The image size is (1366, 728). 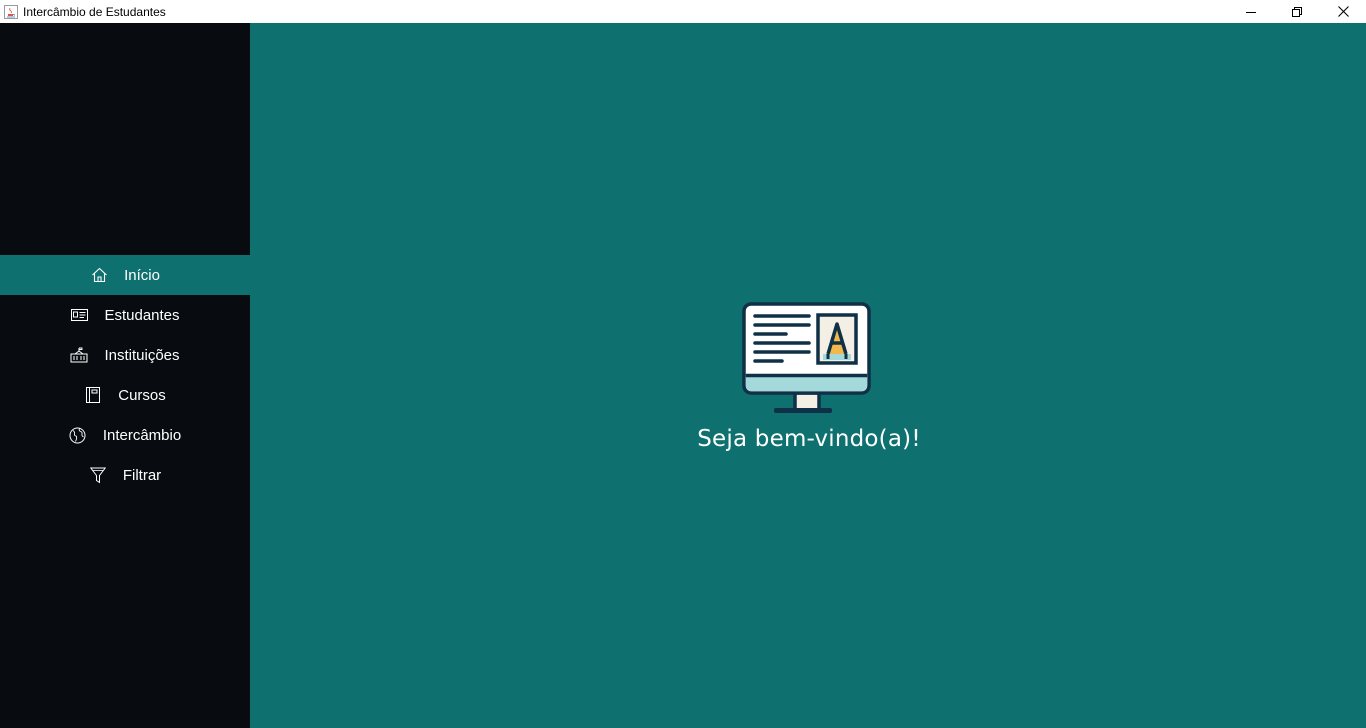 I want to click on computer-monitor-icon, so click(x=807, y=359).